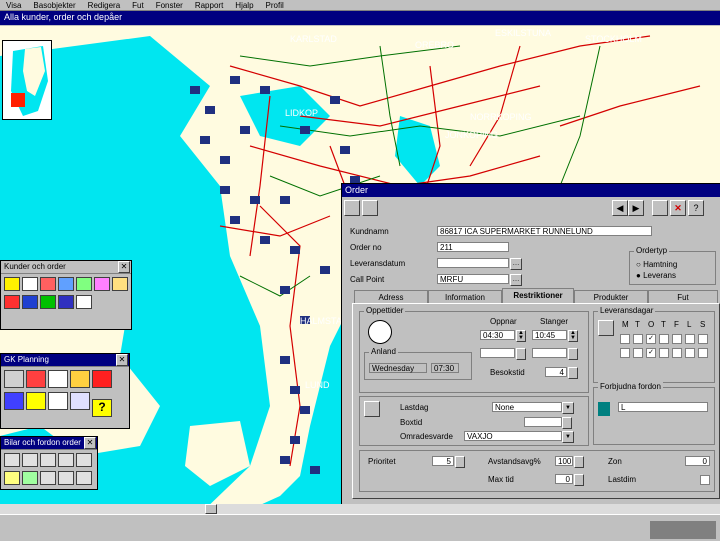 The height and width of the screenshot is (541, 720). Describe the element at coordinates (538, 296) in the screenshot. I see `tab-restriktioner: Restriktioner` at that location.